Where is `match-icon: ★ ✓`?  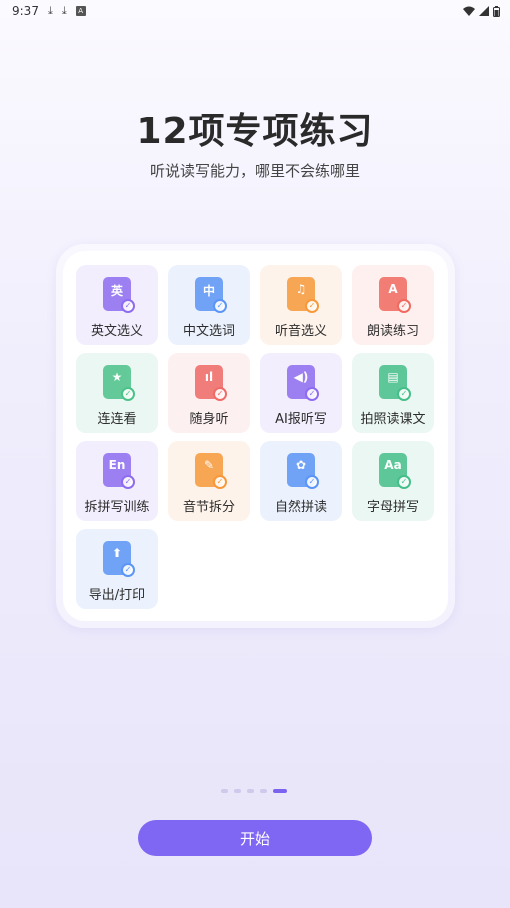
match-icon: ★ ✓ is located at coordinates (117, 383).